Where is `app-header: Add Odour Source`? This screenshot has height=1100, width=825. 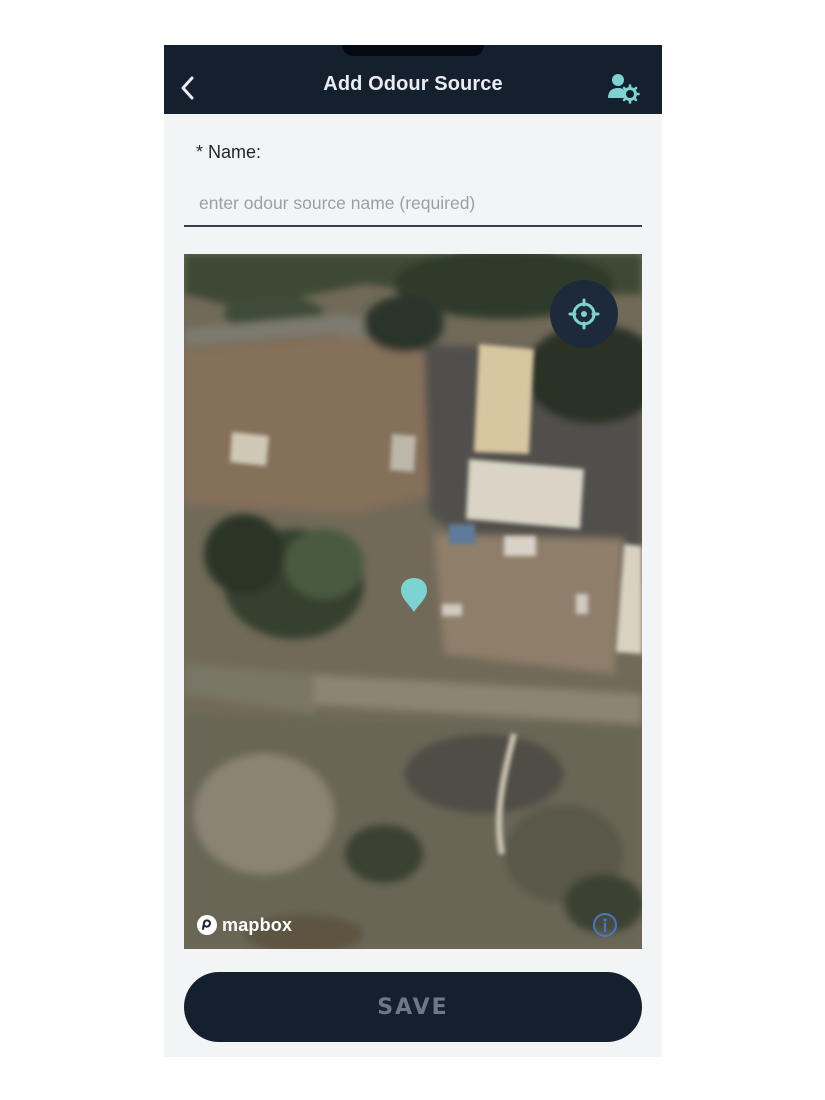
app-header: Add Odour Source is located at coordinates (413, 79).